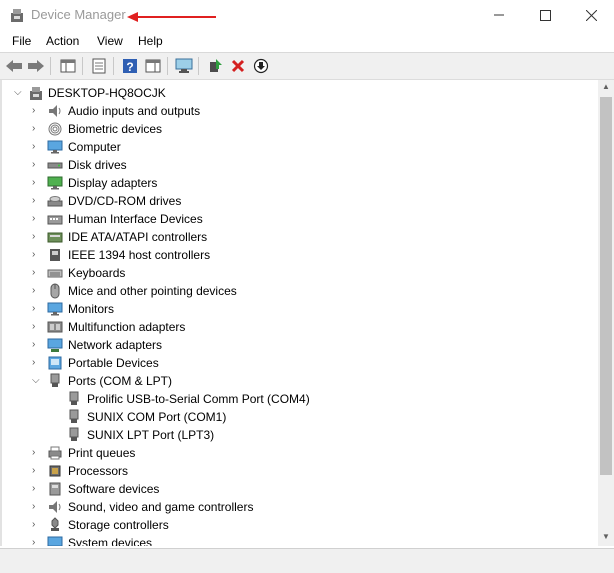  I want to click on scroll-down-arrow-icon: ▼, so click(606, 538).